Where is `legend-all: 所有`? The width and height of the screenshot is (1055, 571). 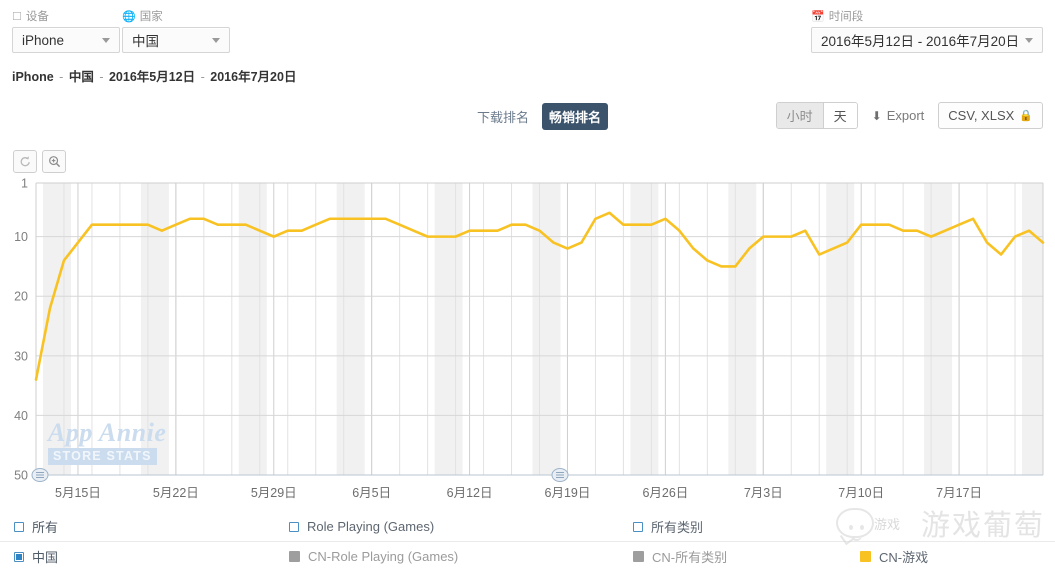 legend-all: 所有 is located at coordinates (36, 526).